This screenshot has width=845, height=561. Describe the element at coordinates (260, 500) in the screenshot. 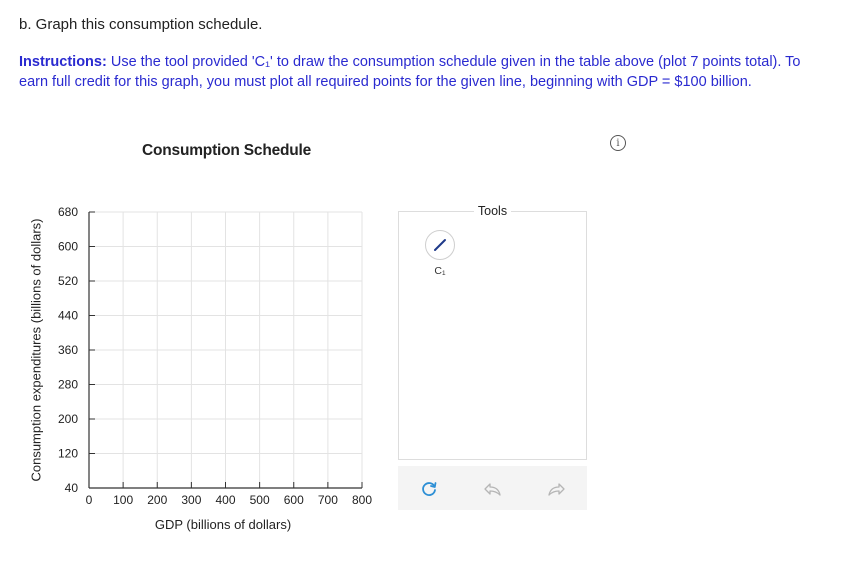

I see `x-tick-label: 500` at that location.